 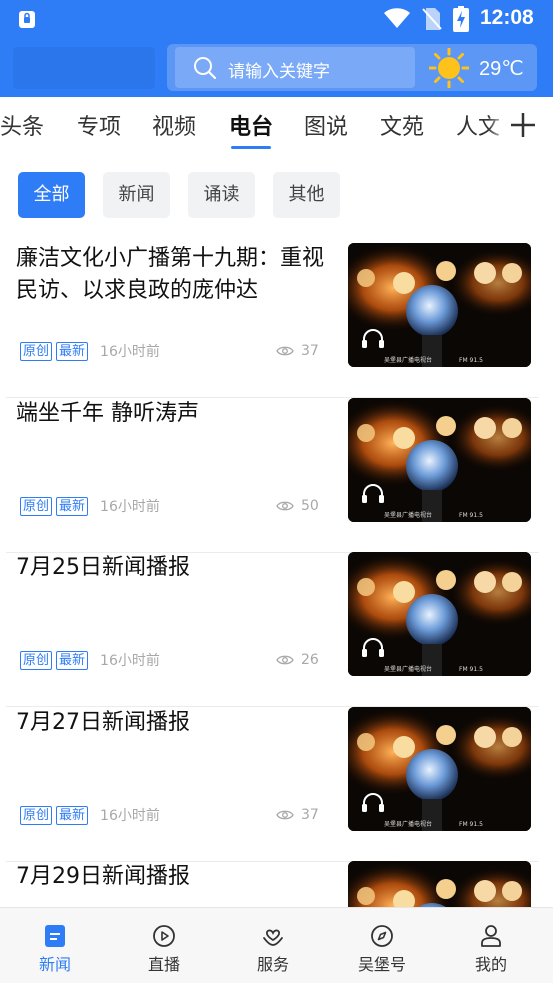 I want to click on search-icon, so click(x=205, y=68).